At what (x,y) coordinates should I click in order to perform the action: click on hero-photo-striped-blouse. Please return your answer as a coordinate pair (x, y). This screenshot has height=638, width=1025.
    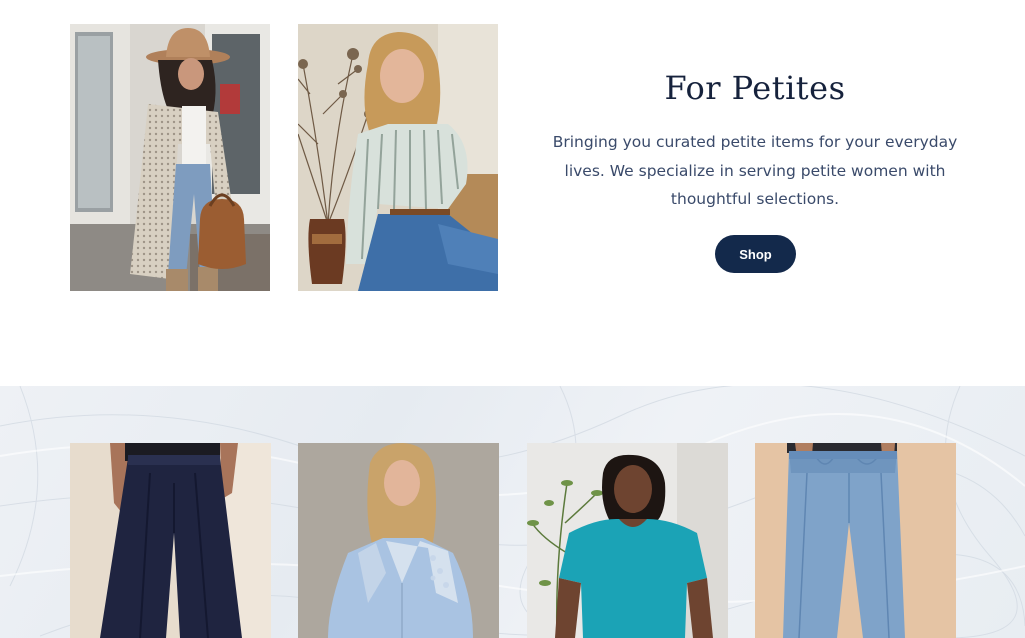
    Looking at the image, I should click on (398, 157).